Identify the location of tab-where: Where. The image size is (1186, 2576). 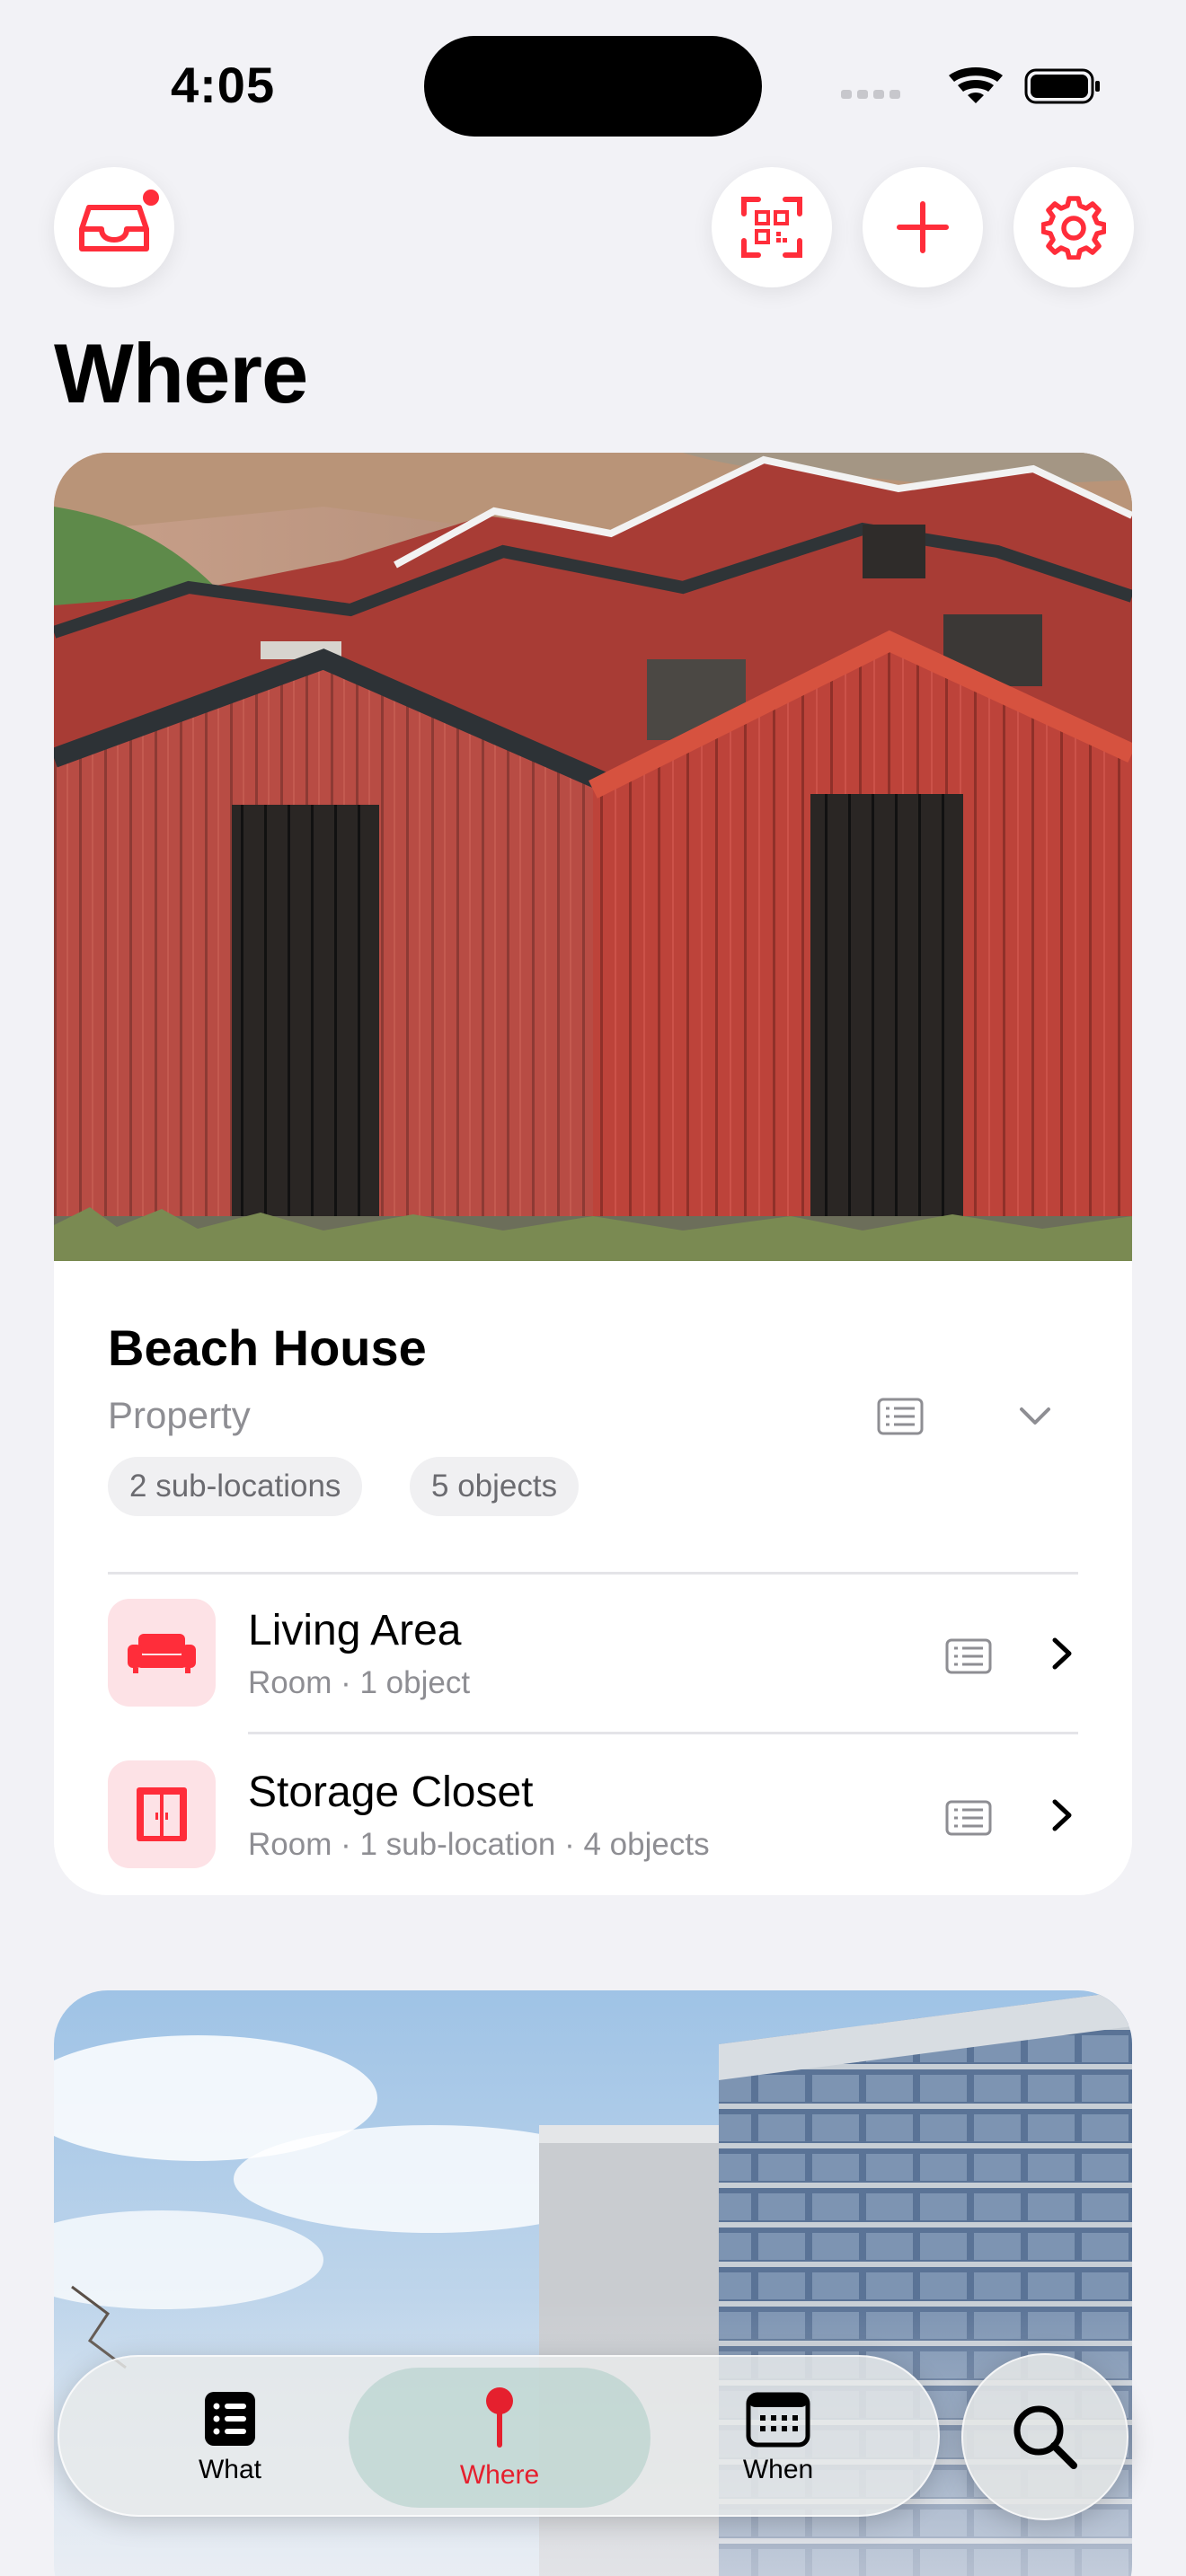
(499, 2438).